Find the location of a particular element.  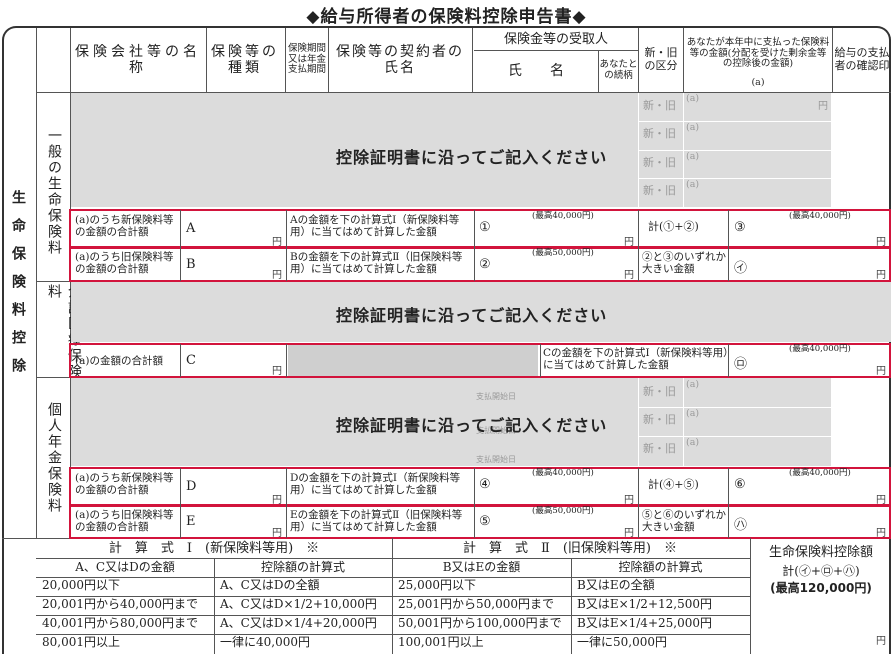

general-row1-letter: A is located at coordinates (191, 228).